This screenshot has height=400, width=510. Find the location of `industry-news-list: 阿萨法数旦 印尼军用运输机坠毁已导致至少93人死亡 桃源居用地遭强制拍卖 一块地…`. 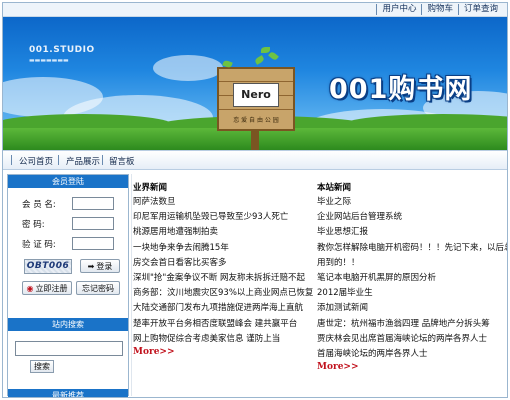

industry-news-list: 阿萨法数旦 印尼军用运输机坠毁已导致至少93人死亡 桃源居用地遭强制拍卖 一块地… is located at coordinates (223, 271).